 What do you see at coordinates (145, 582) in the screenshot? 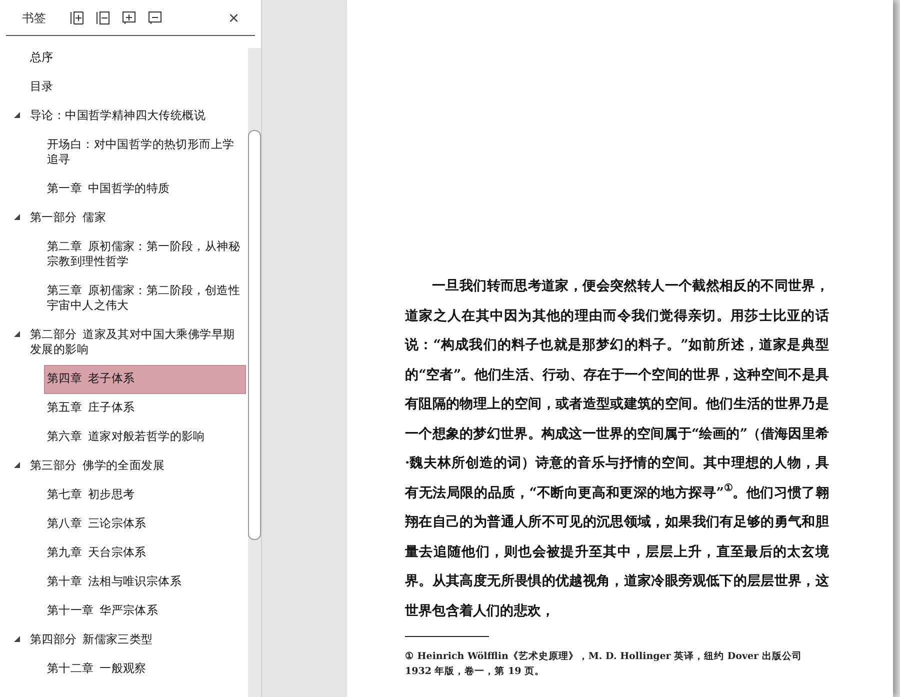
I see `bookmark-item: 第十章 法相与唯识宗体系` at bounding box center [145, 582].